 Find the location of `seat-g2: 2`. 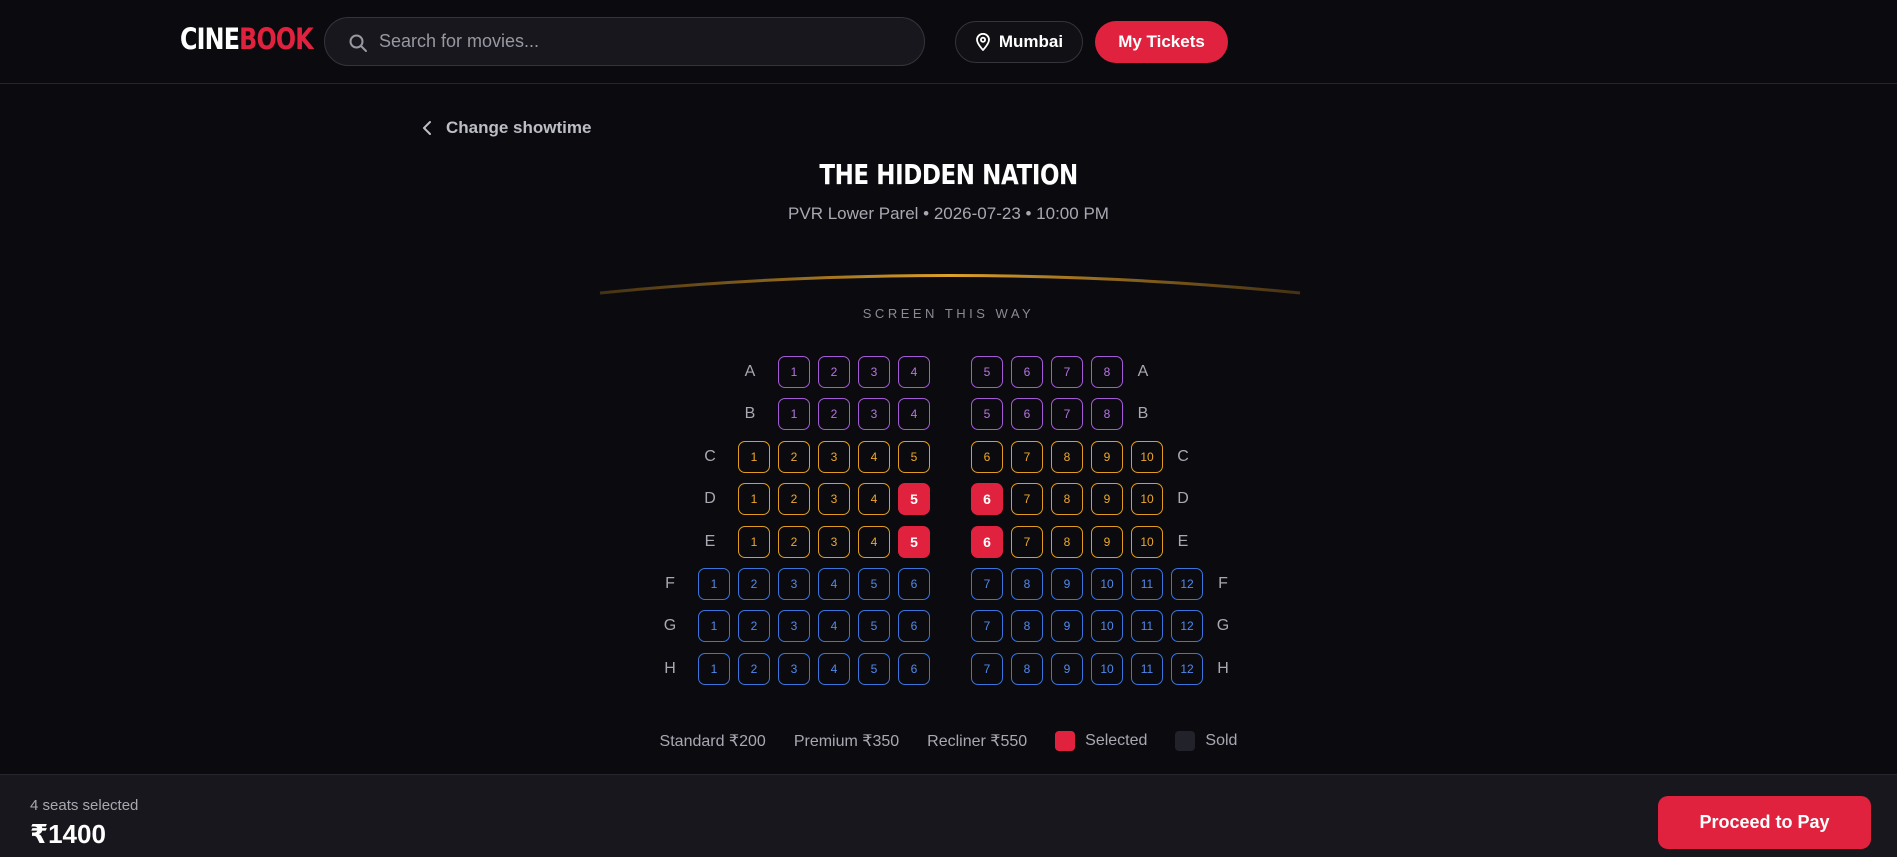

seat-g2: 2 is located at coordinates (754, 626).